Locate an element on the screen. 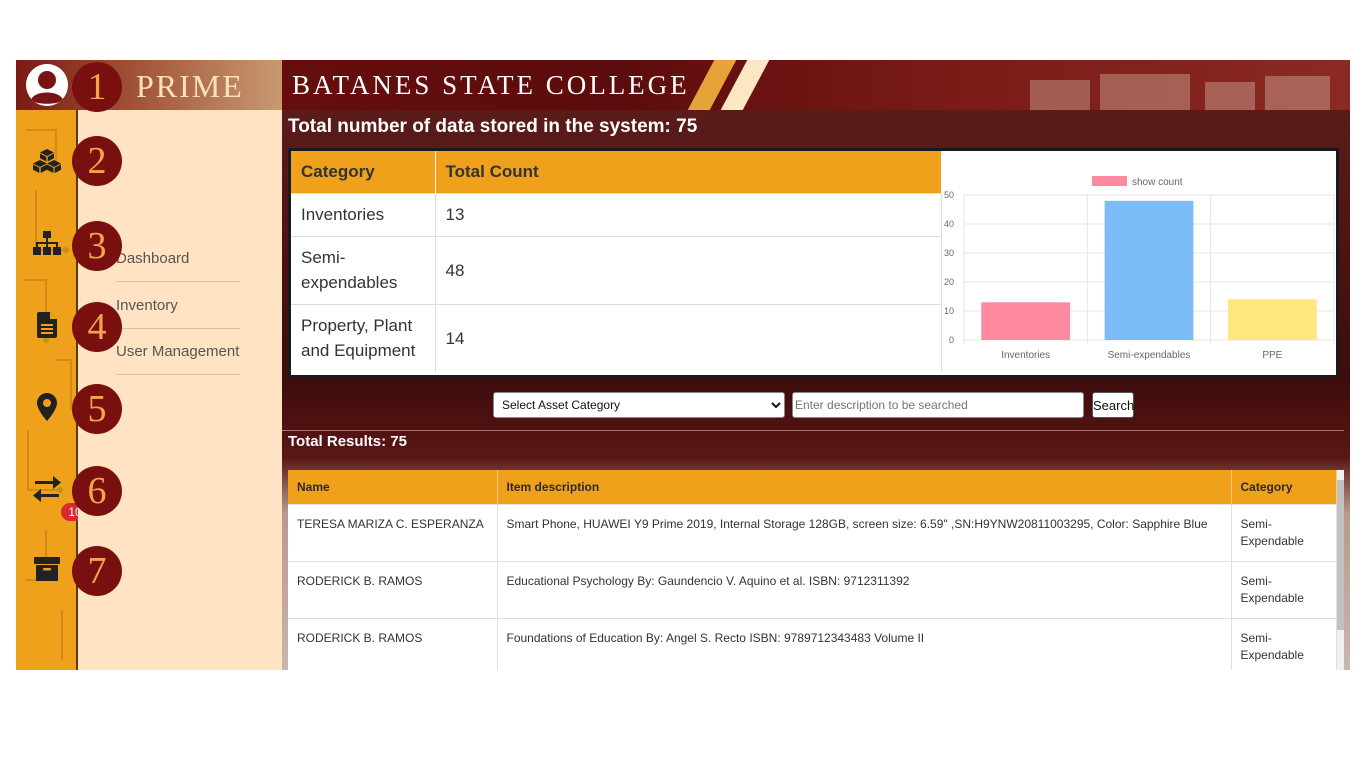 Image resolution: width=1366 pixels, height=768 pixels. search-button: Search is located at coordinates (1113, 405).